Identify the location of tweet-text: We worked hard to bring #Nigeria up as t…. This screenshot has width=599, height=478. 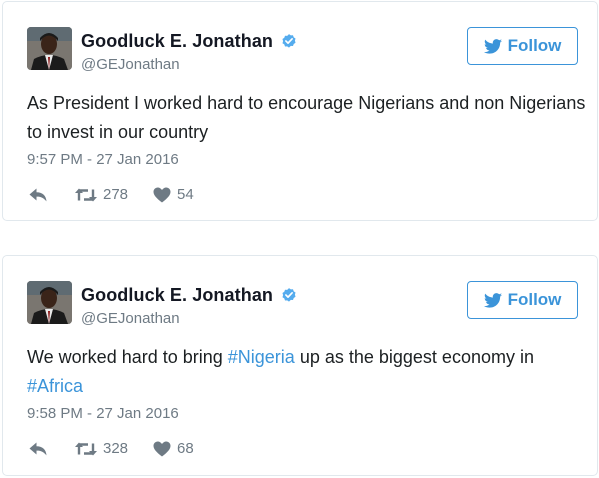
(307, 372).